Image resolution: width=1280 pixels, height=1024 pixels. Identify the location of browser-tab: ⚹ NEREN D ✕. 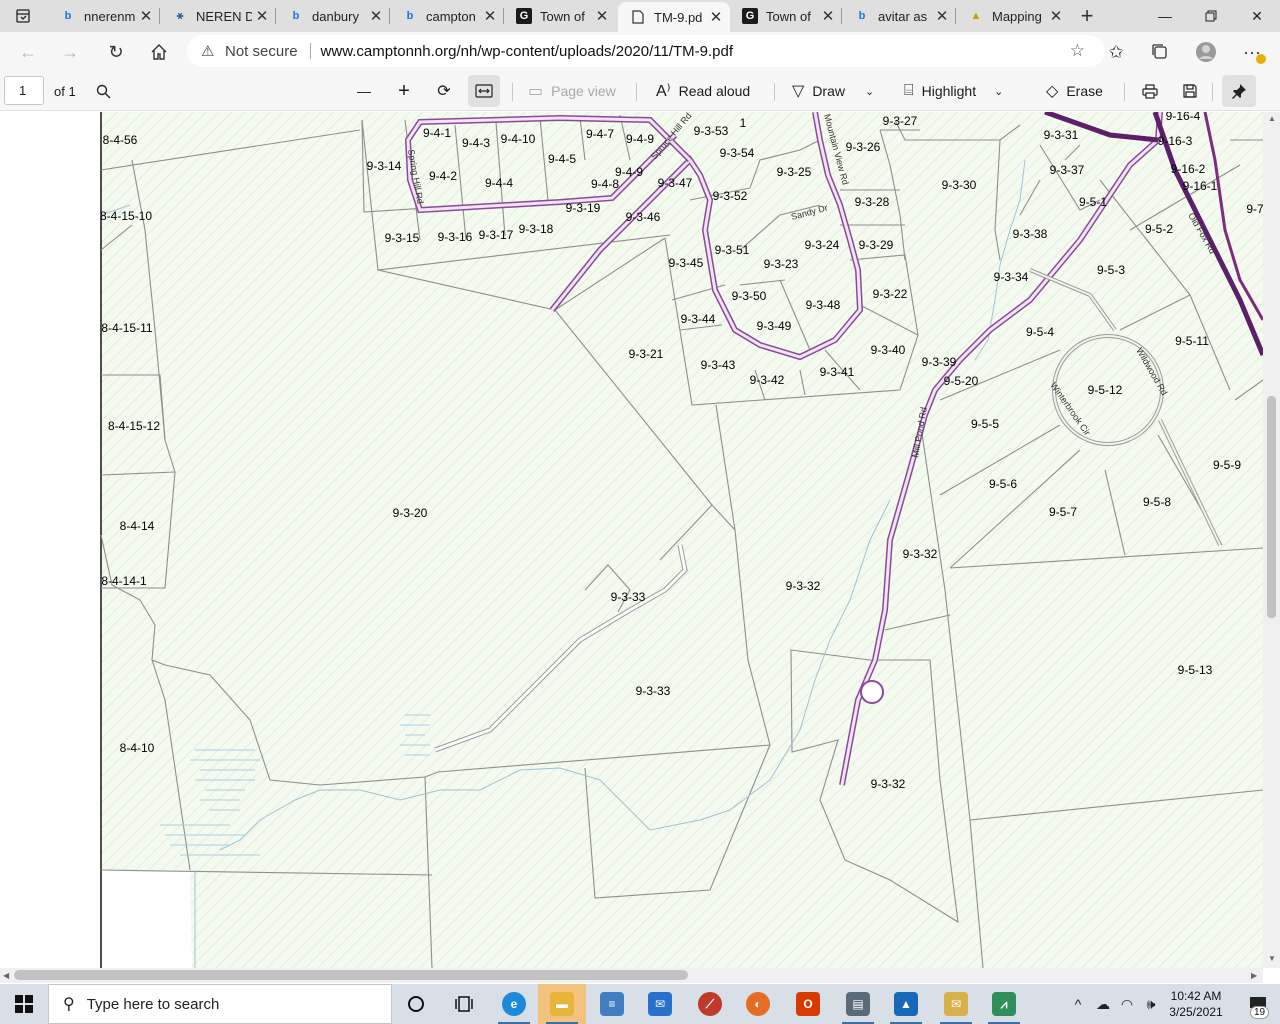
(218, 16).